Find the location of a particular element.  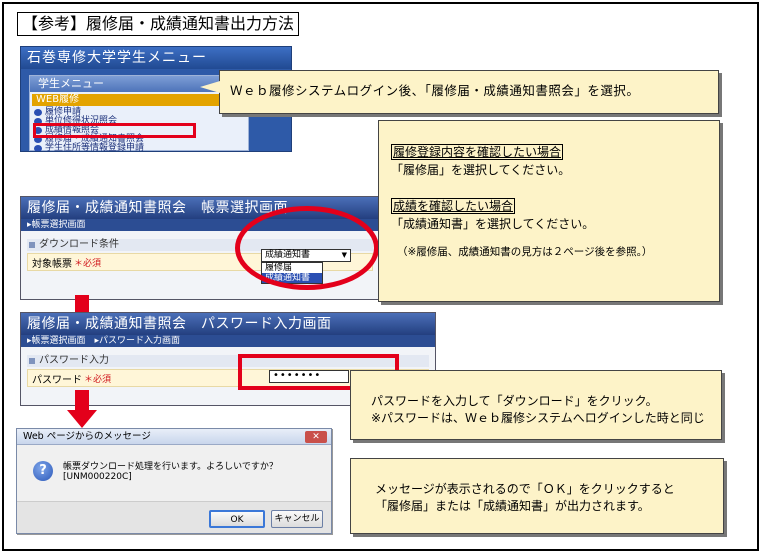

callout-message-line1: メッセージが表示されるので「ＯＫ」をクリックすると is located at coordinates (525, 489).